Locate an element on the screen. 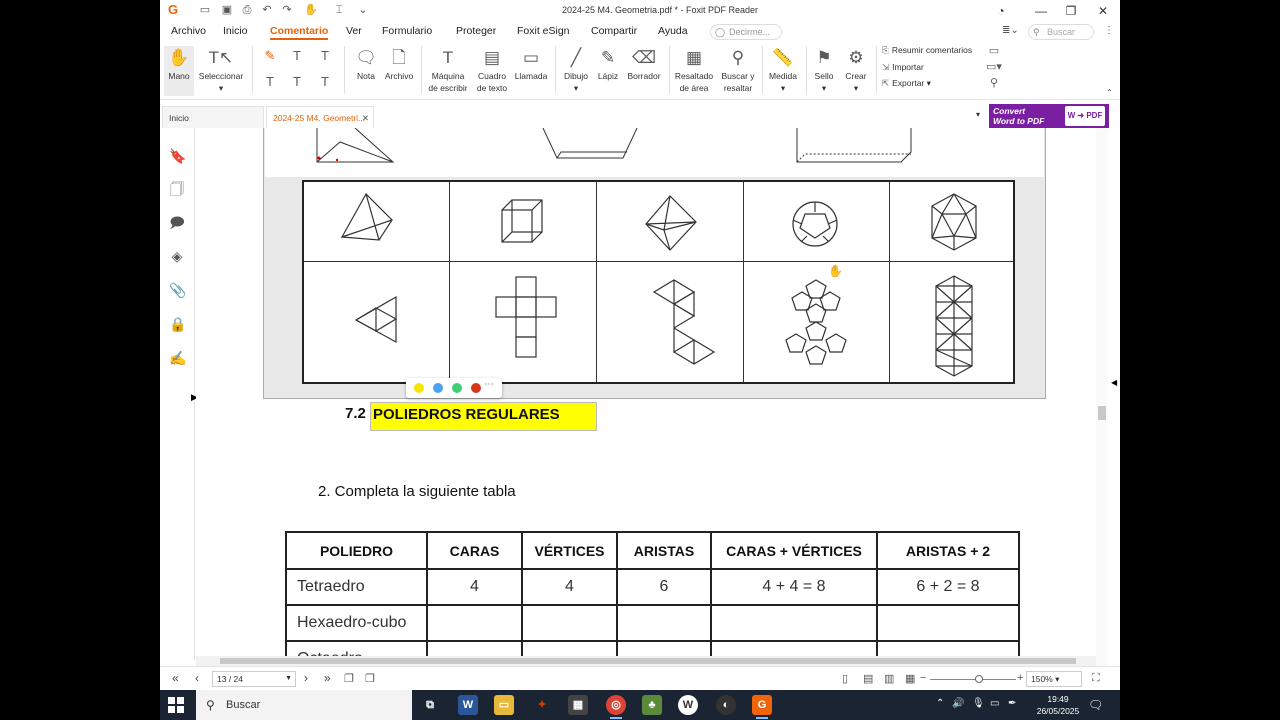  chrome-icon: ◎ is located at coordinates (616, 707).